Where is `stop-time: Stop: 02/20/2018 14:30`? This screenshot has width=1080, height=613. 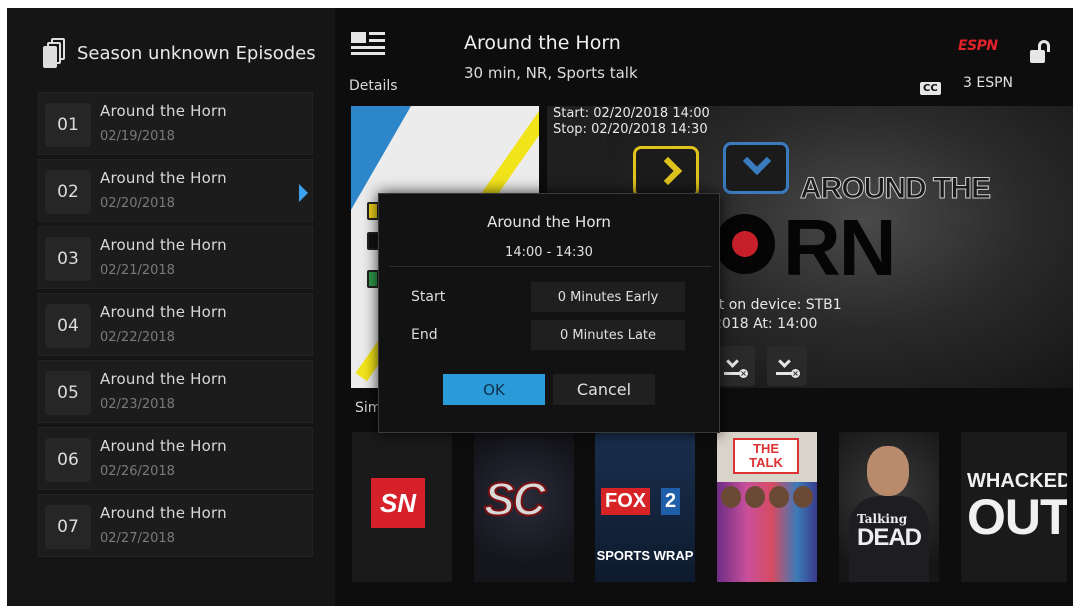 stop-time: Stop: 02/20/2018 14:30 is located at coordinates (630, 129).